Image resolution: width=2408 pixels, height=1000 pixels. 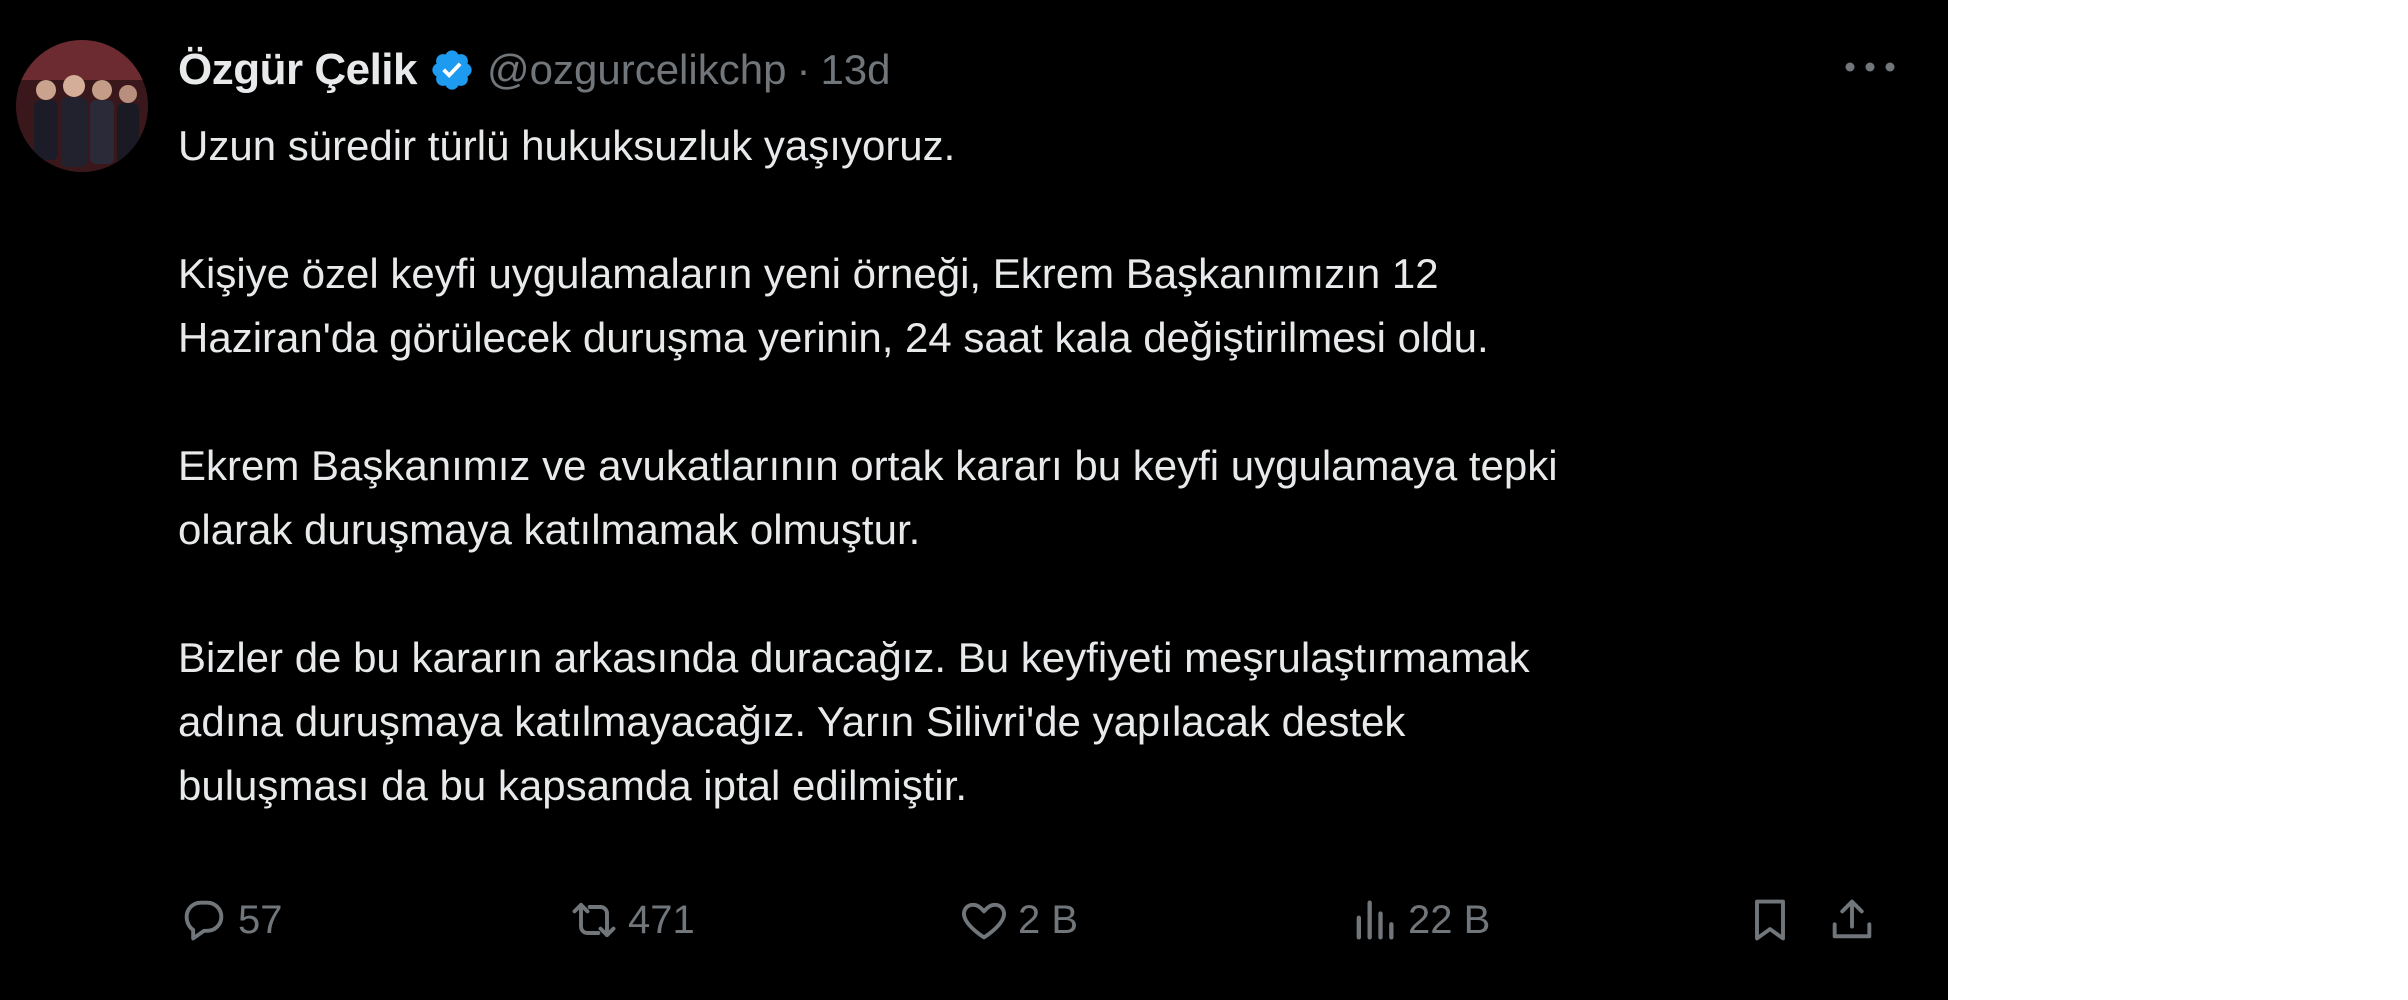 What do you see at coordinates (452, 70) in the screenshot?
I see `verified-badge-icon` at bounding box center [452, 70].